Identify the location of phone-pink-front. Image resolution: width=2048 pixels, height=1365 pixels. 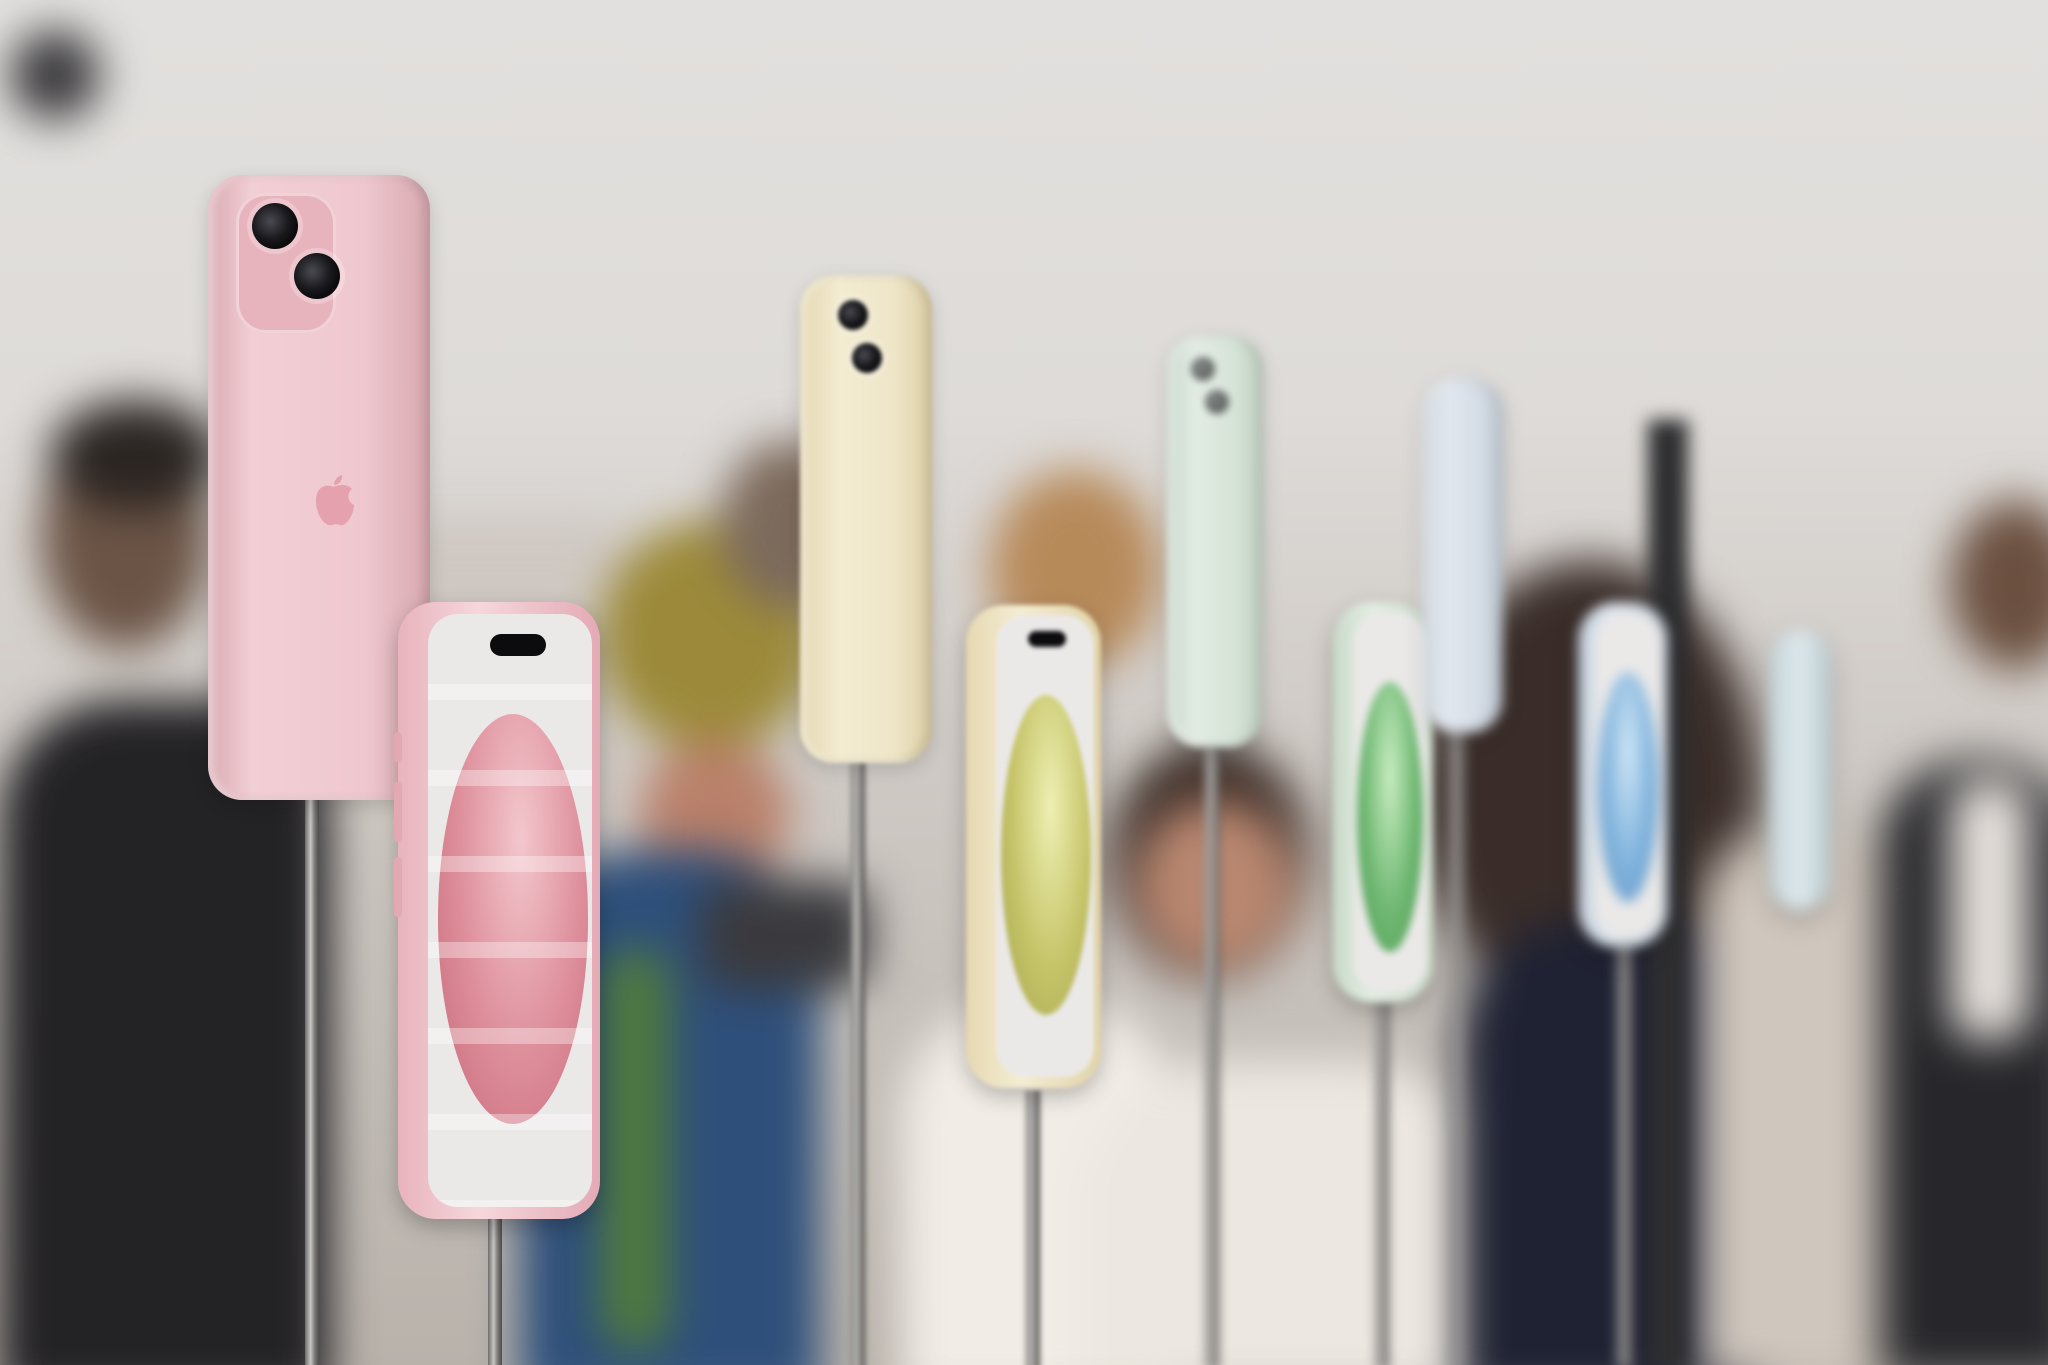
(497, 910).